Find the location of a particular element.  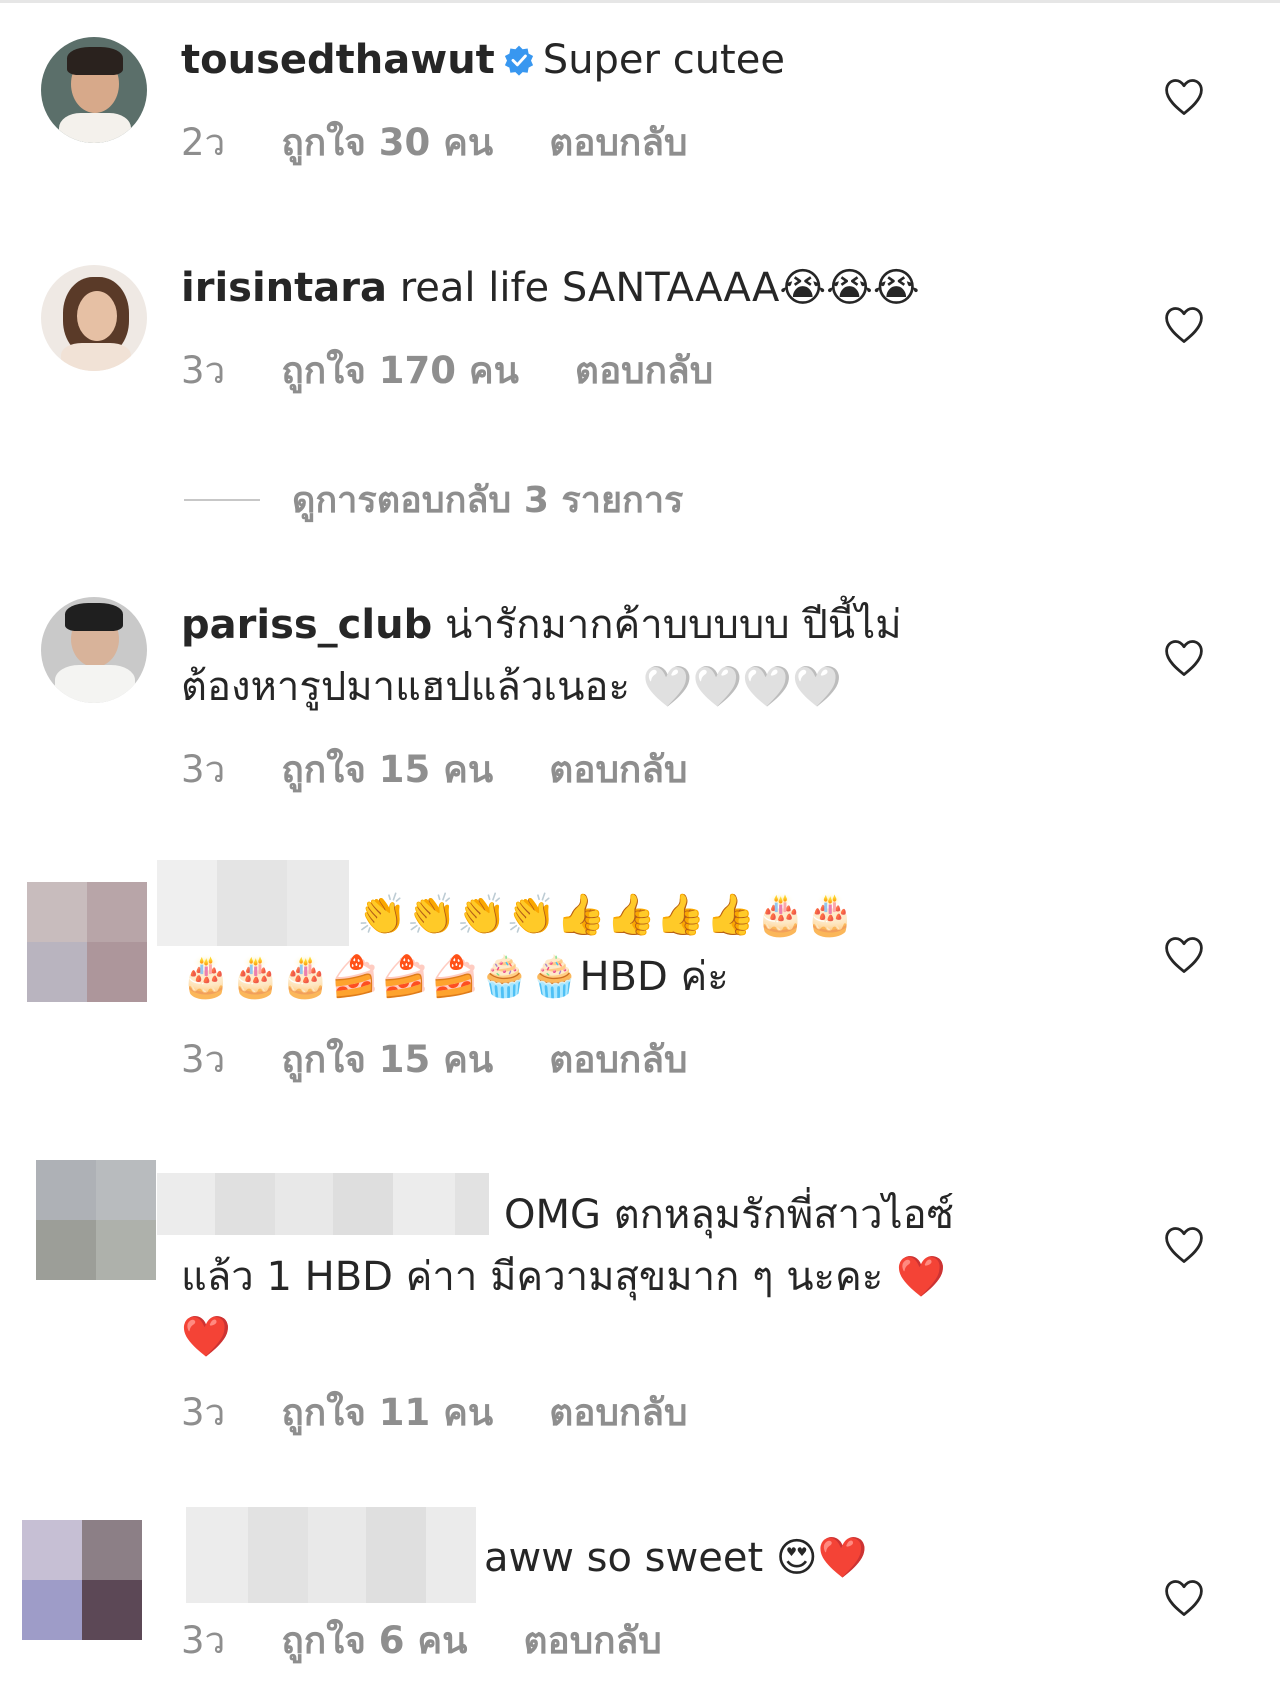

likes-count: ถูกใจ 11 คน is located at coordinates (387, 1412).